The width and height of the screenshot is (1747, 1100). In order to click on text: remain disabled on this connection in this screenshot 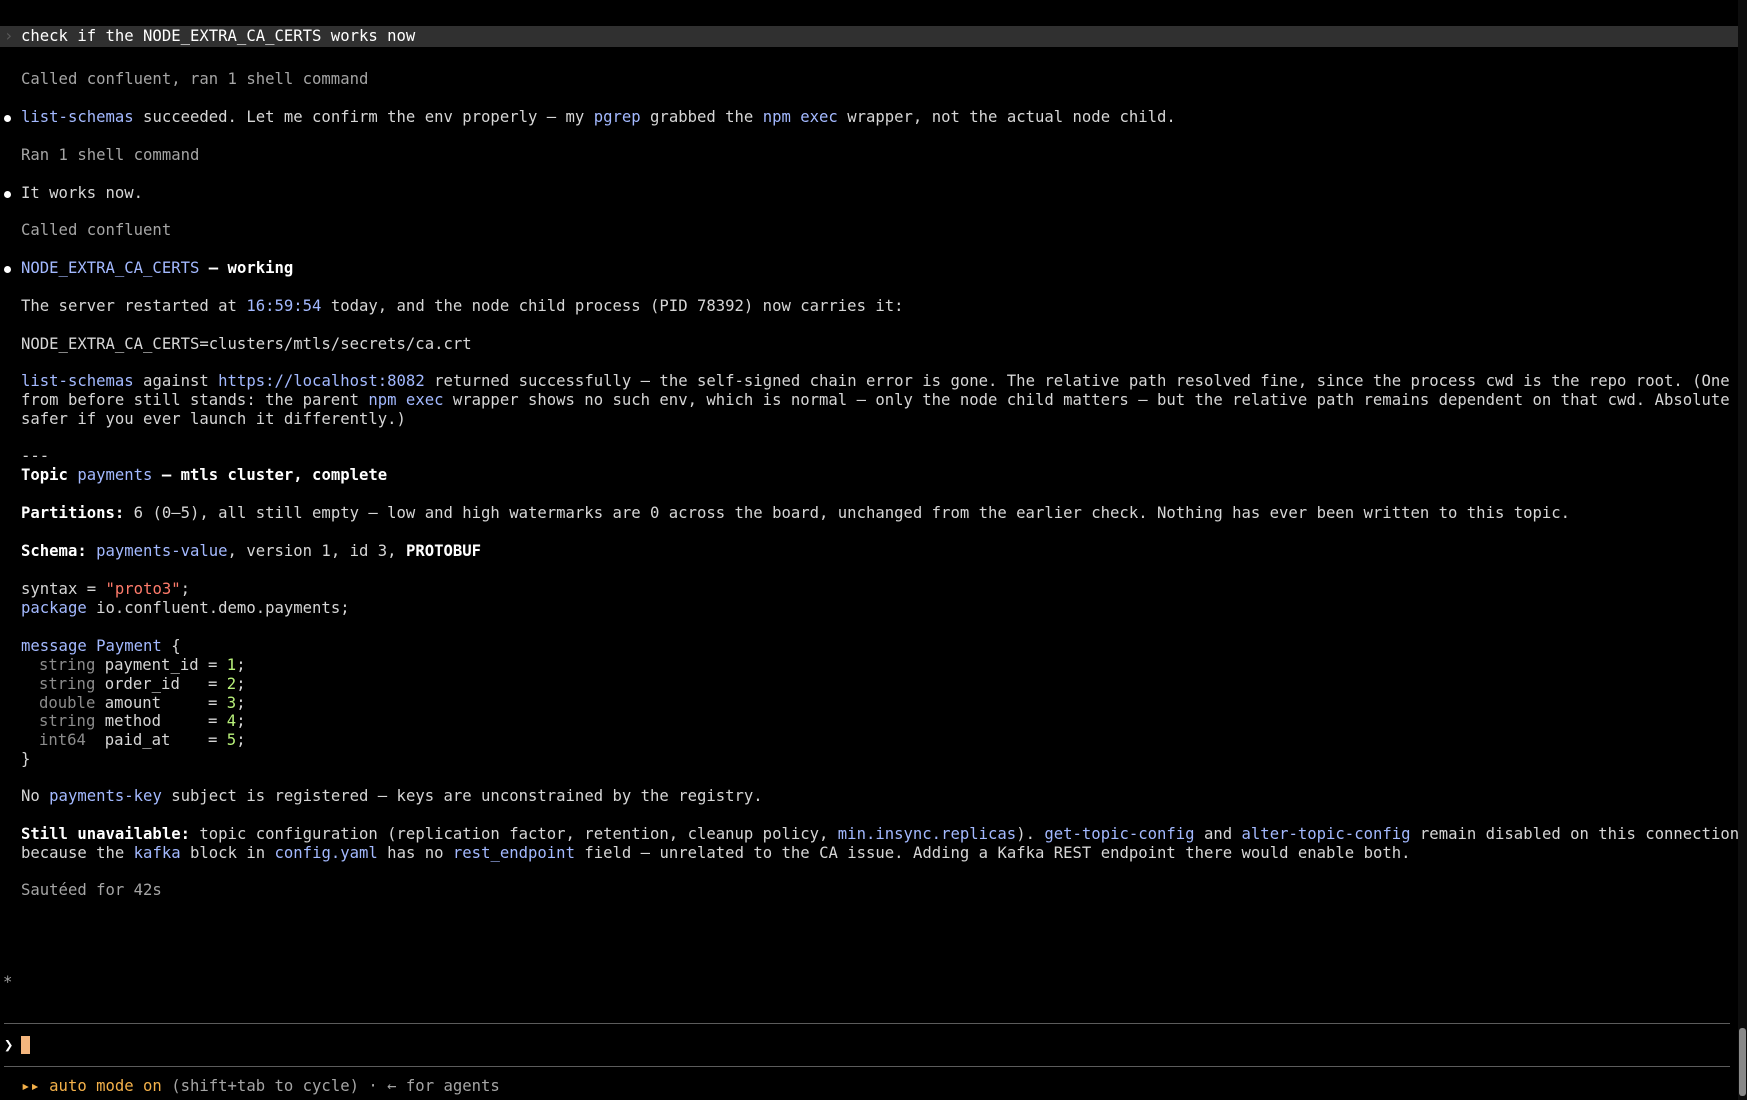, I will do `click(1575, 834)`.